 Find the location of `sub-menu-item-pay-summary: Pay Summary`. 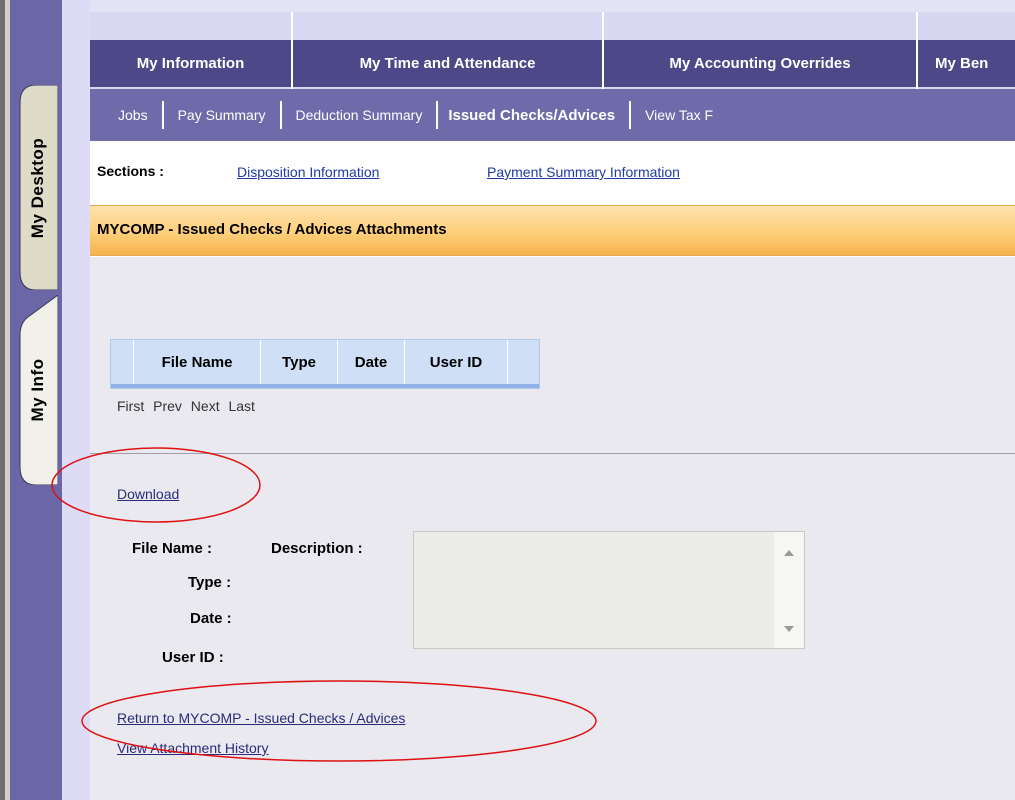

sub-menu-item-pay-summary: Pay Summary is located at coordinates (222, 115).